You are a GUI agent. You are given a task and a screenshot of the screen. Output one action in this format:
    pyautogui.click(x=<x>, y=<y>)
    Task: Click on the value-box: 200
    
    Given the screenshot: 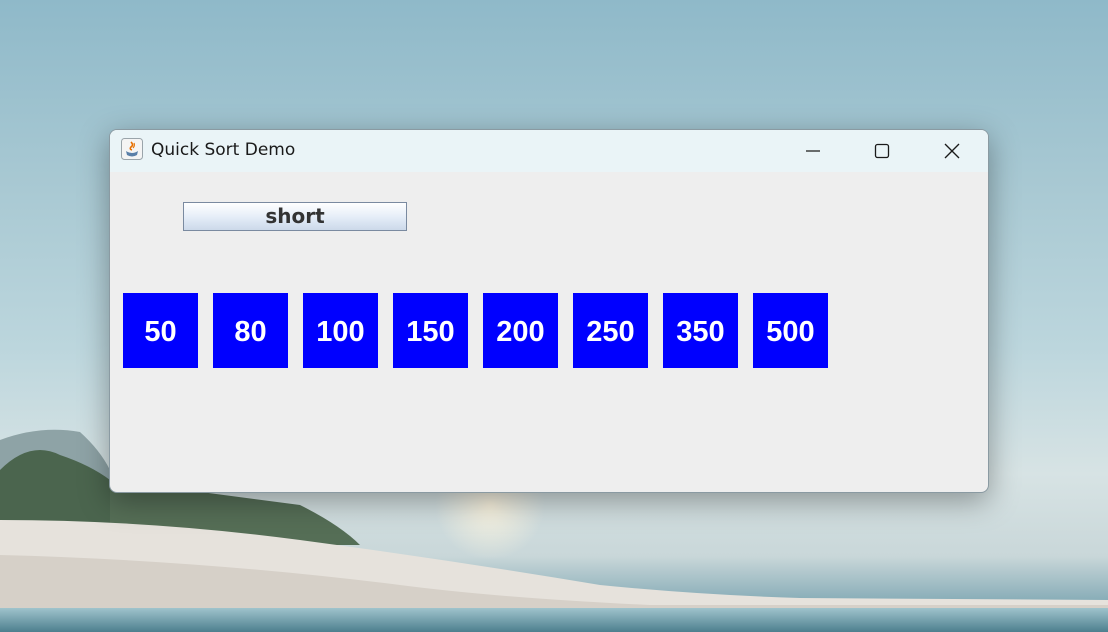 What is the action you would take?
    pyautogui.click(x=520, y=330)
    